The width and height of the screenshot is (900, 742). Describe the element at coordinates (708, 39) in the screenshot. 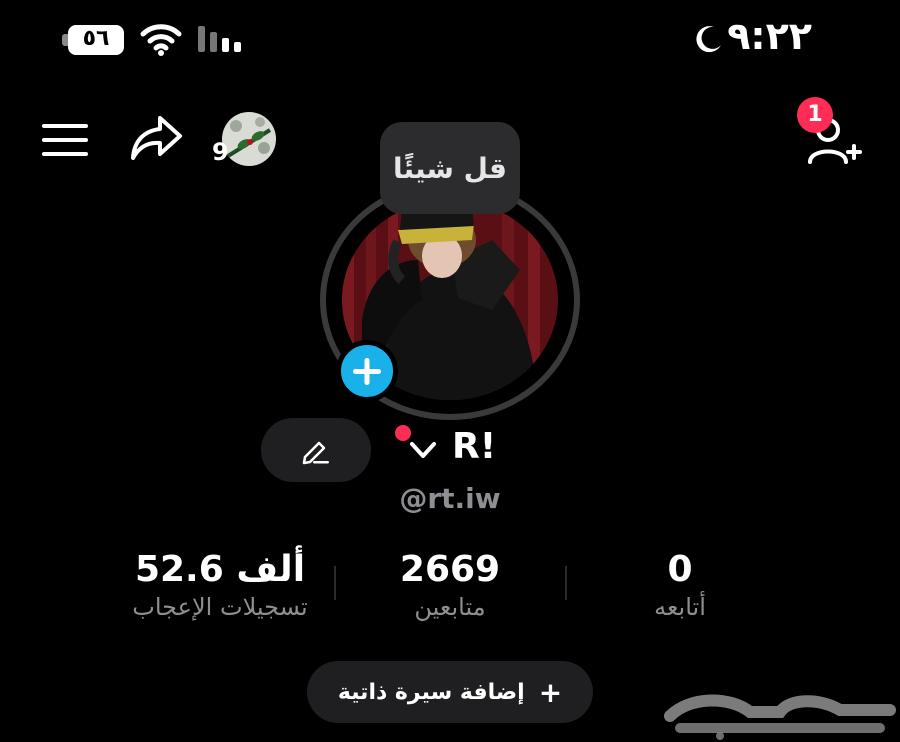

I see `moon-icon` at that location.